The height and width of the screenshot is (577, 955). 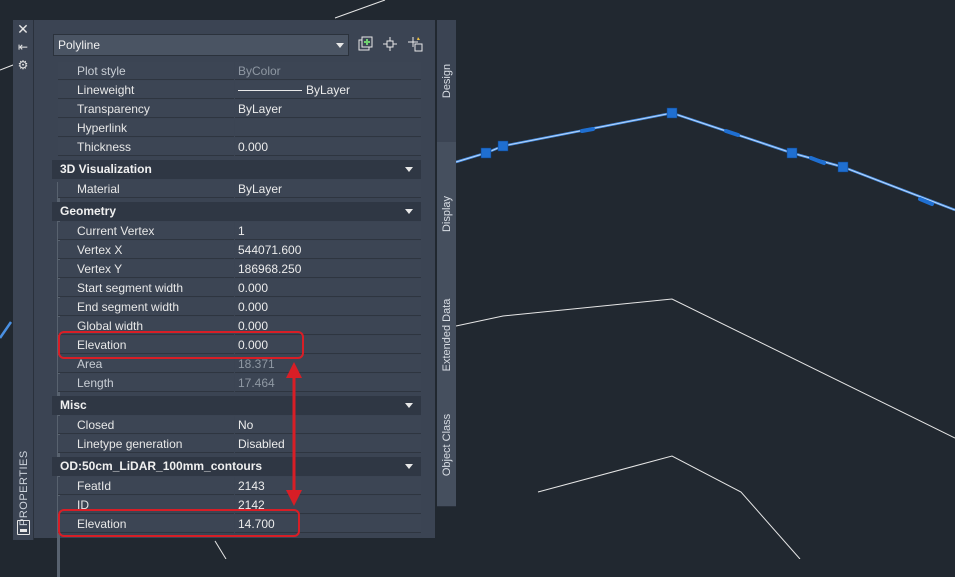 I want to click on property-row-end-segment-width: End segment width 0.000, so click(x=236, y=307).